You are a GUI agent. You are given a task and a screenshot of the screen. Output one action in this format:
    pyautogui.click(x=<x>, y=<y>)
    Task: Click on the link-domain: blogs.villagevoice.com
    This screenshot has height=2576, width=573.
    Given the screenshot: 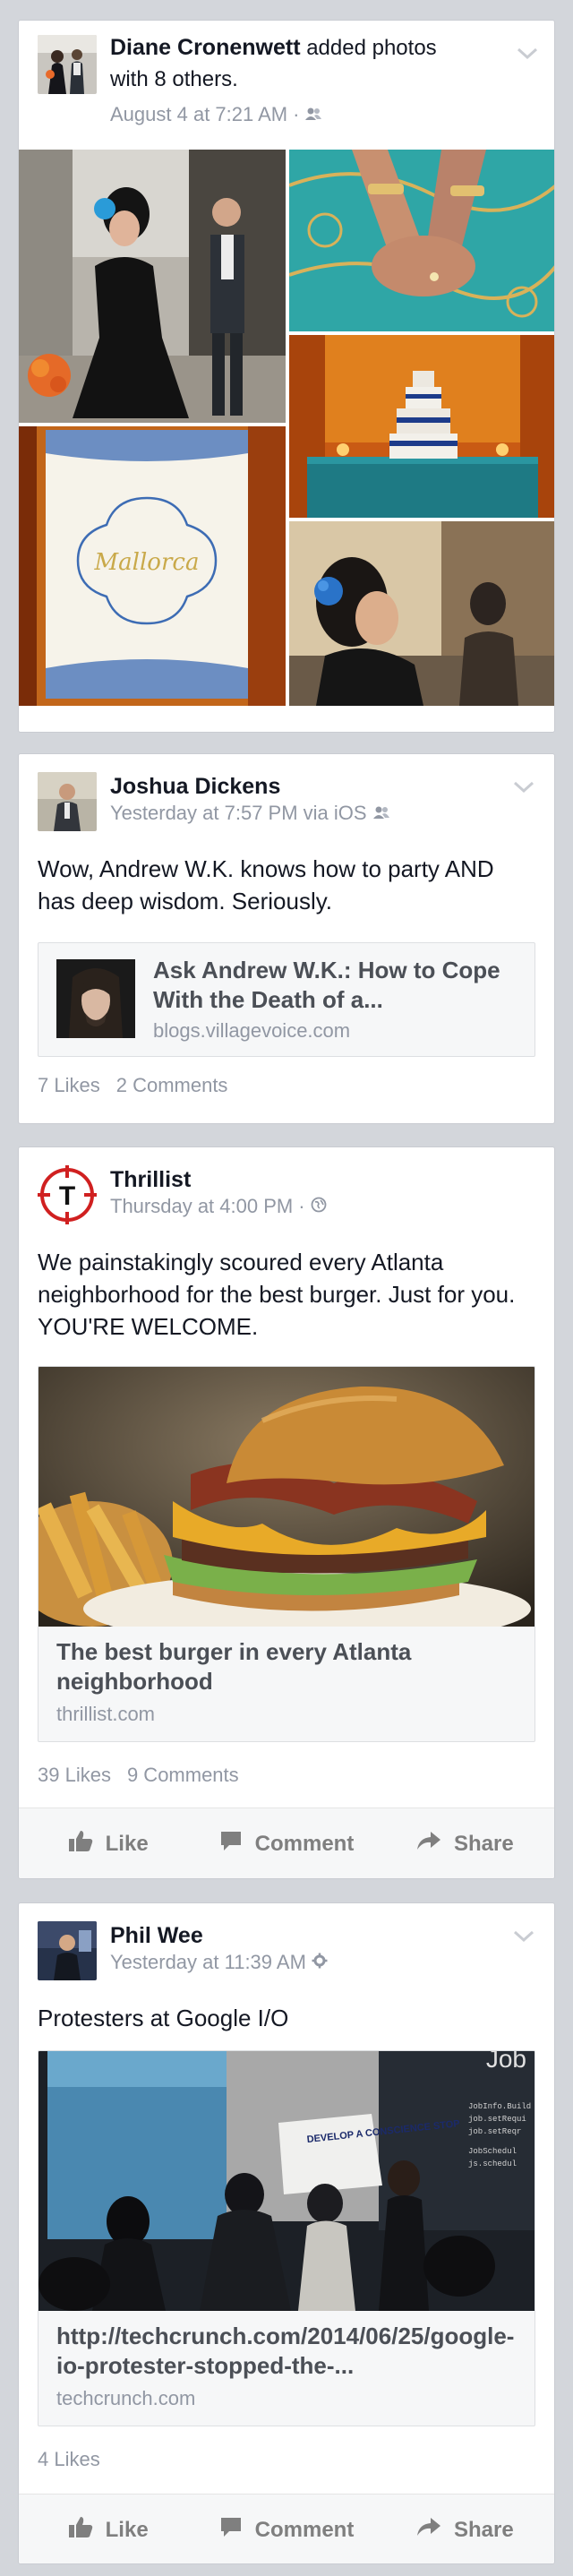 What is the action you would take?
    pyautogui.click(x=252, y=1030)
    